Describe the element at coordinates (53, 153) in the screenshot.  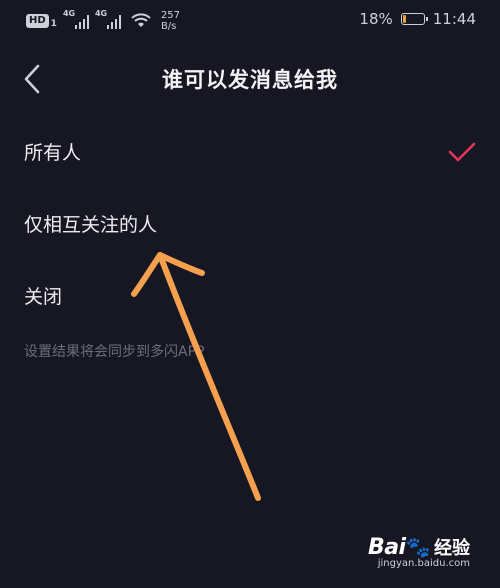
I see `option-label: 所有人` at that location.